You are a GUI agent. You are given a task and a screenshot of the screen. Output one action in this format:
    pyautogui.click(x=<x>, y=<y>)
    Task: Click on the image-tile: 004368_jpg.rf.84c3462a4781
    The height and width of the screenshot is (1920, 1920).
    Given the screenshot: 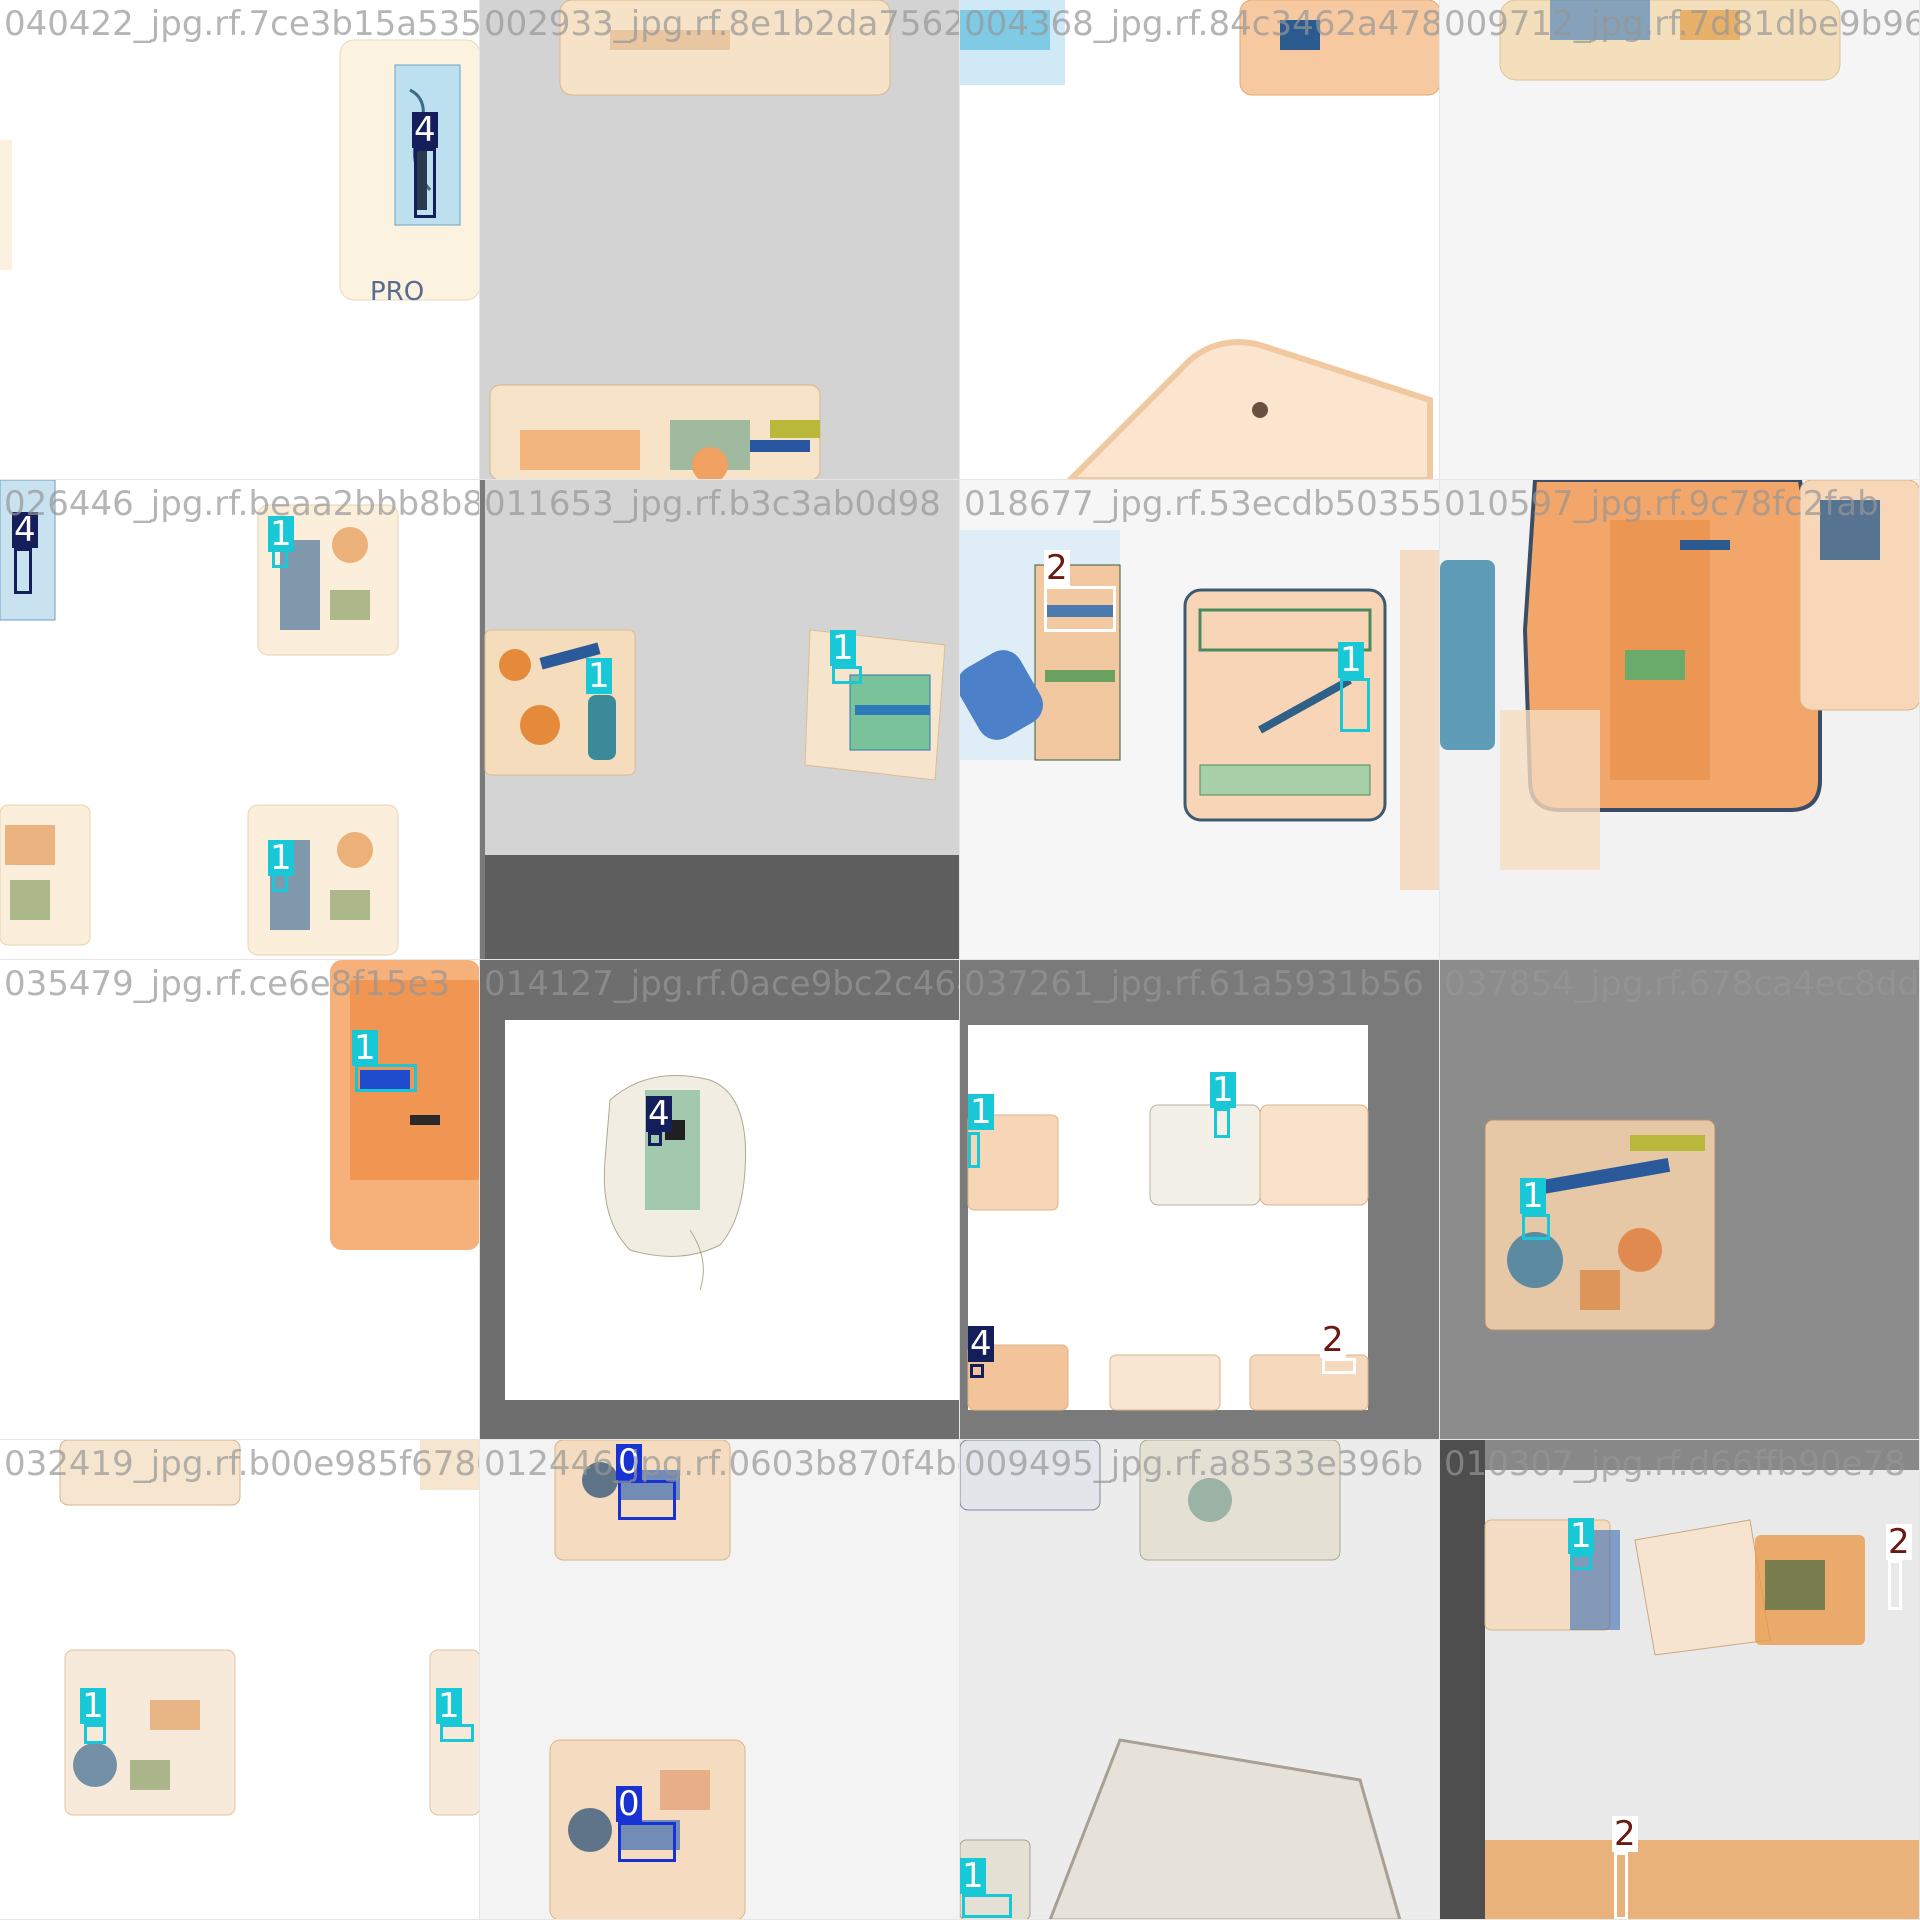 What is the action you would take?
    pyautogui.click(x=1200, y=240)
    